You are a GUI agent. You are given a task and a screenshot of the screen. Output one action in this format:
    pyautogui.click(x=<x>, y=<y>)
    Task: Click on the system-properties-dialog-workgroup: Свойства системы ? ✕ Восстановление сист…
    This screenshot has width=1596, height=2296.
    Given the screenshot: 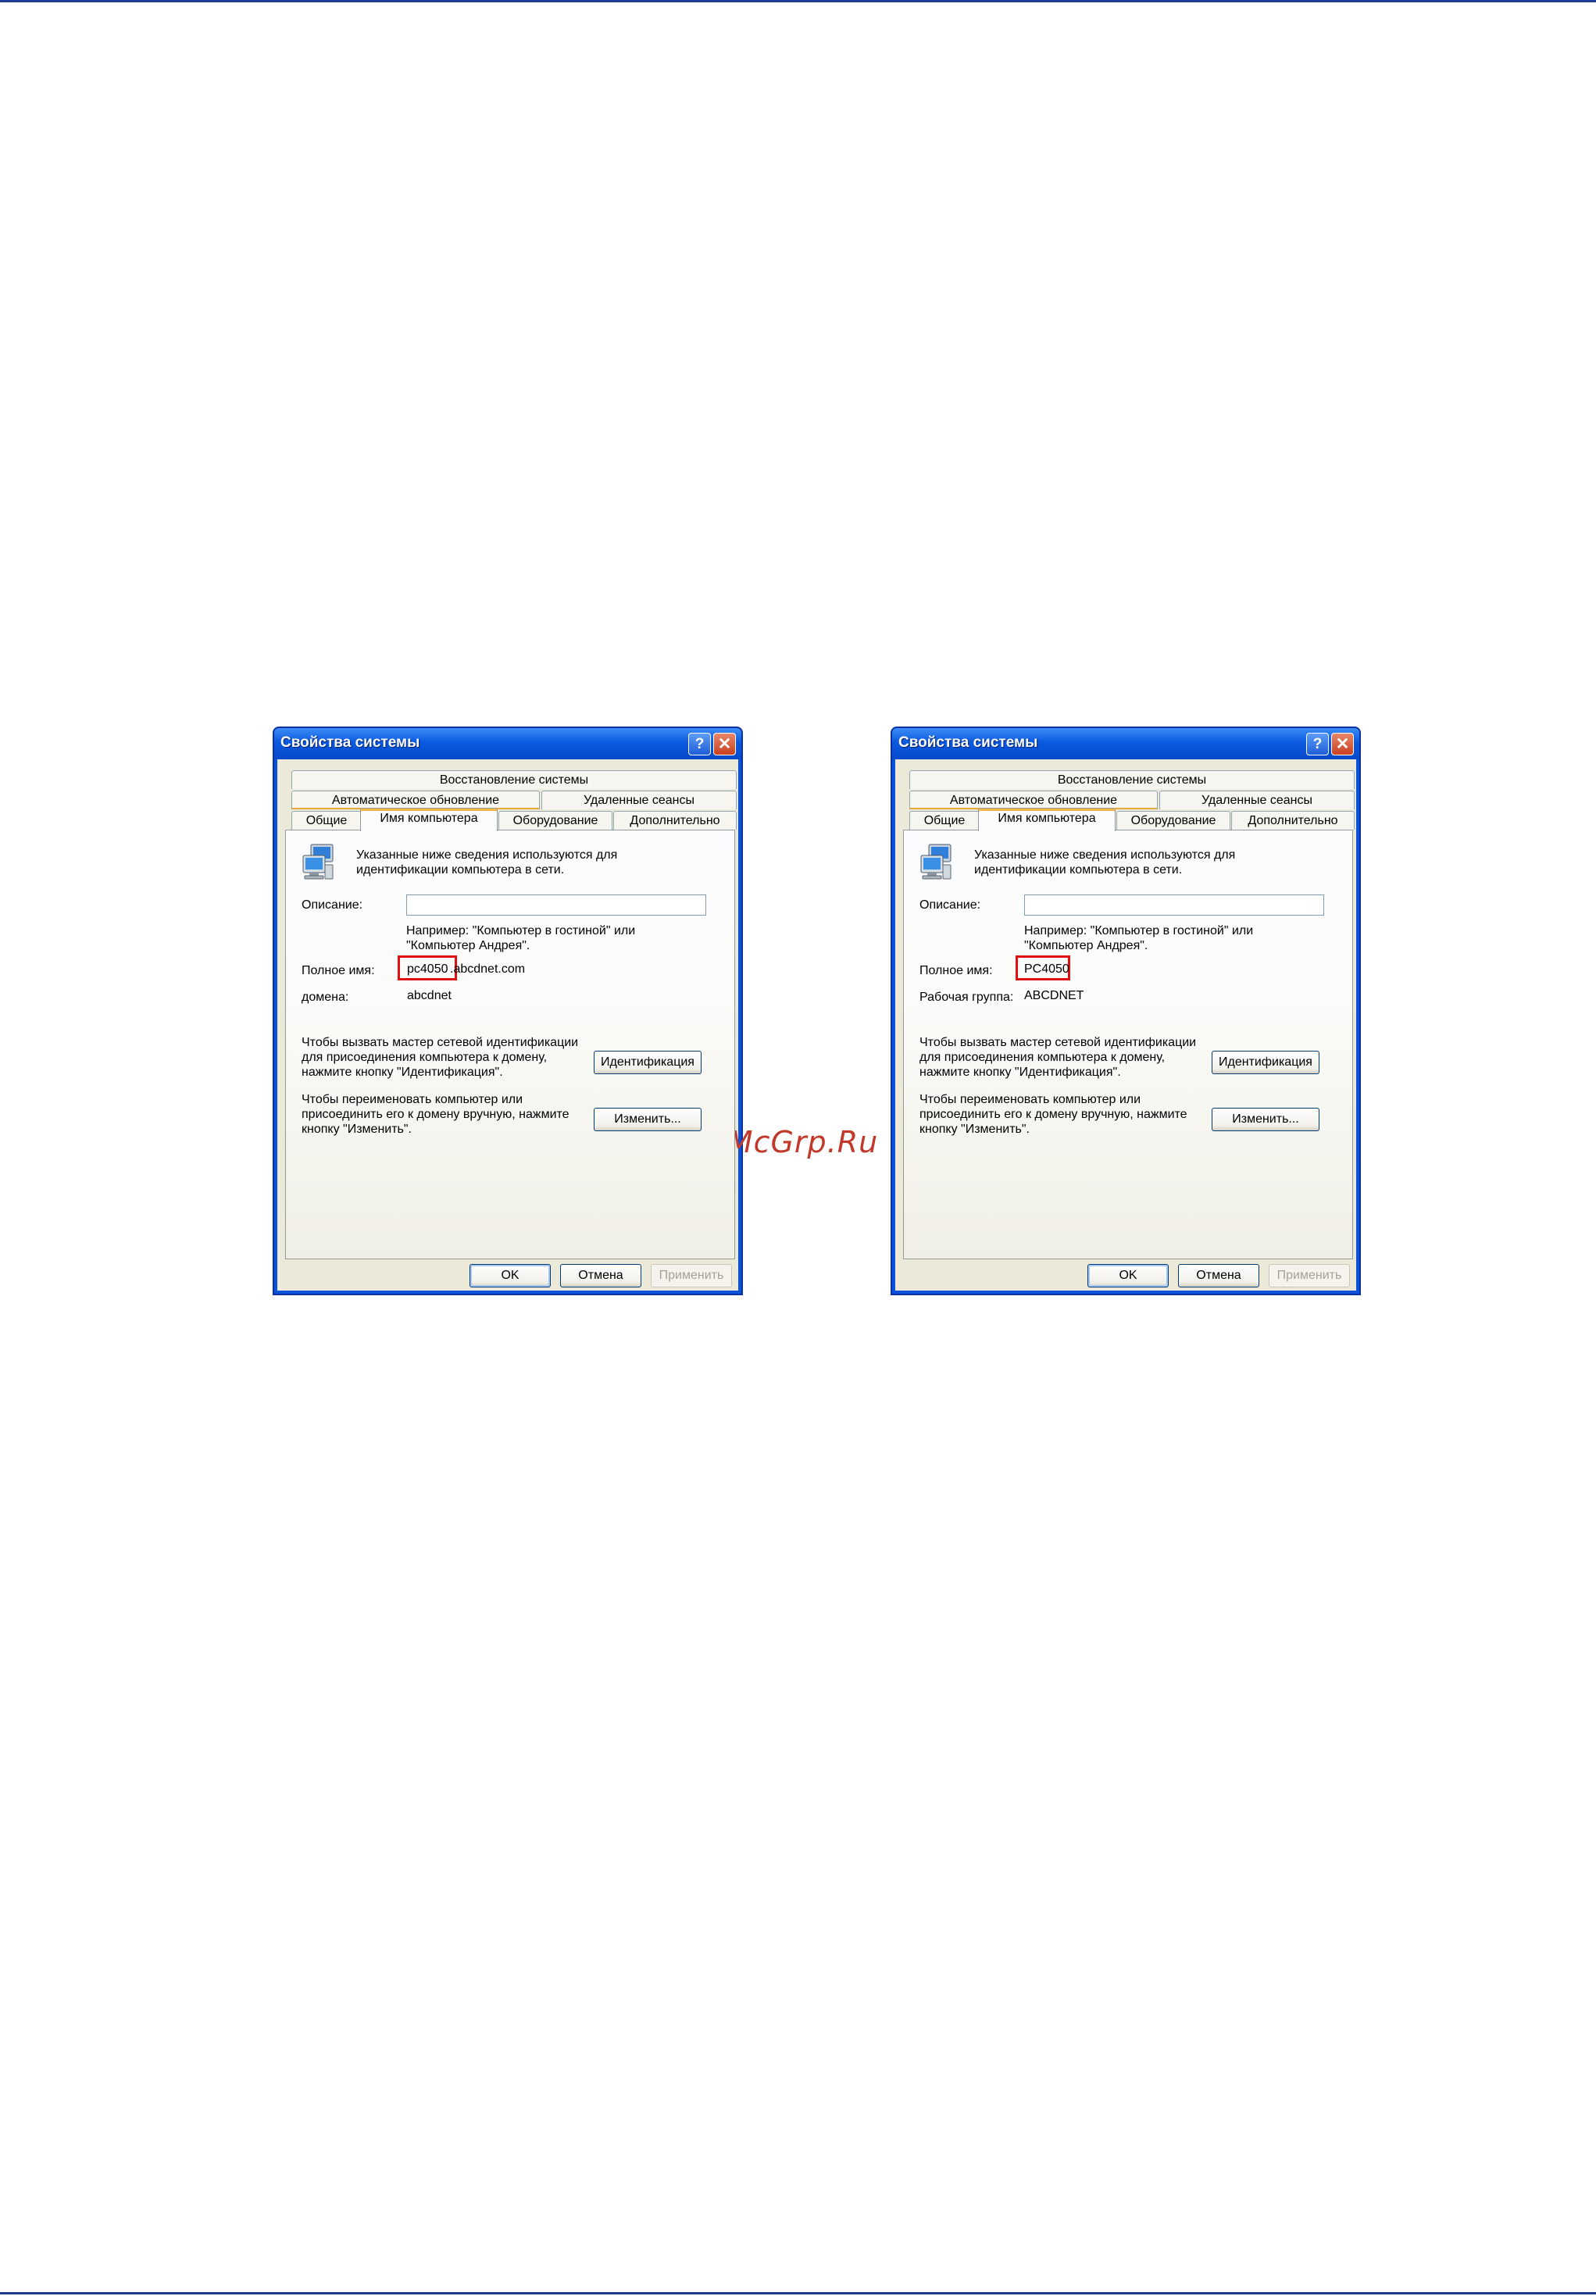 What is the action you would take?
    pyautogui.click(x=1126, y=1011)
    